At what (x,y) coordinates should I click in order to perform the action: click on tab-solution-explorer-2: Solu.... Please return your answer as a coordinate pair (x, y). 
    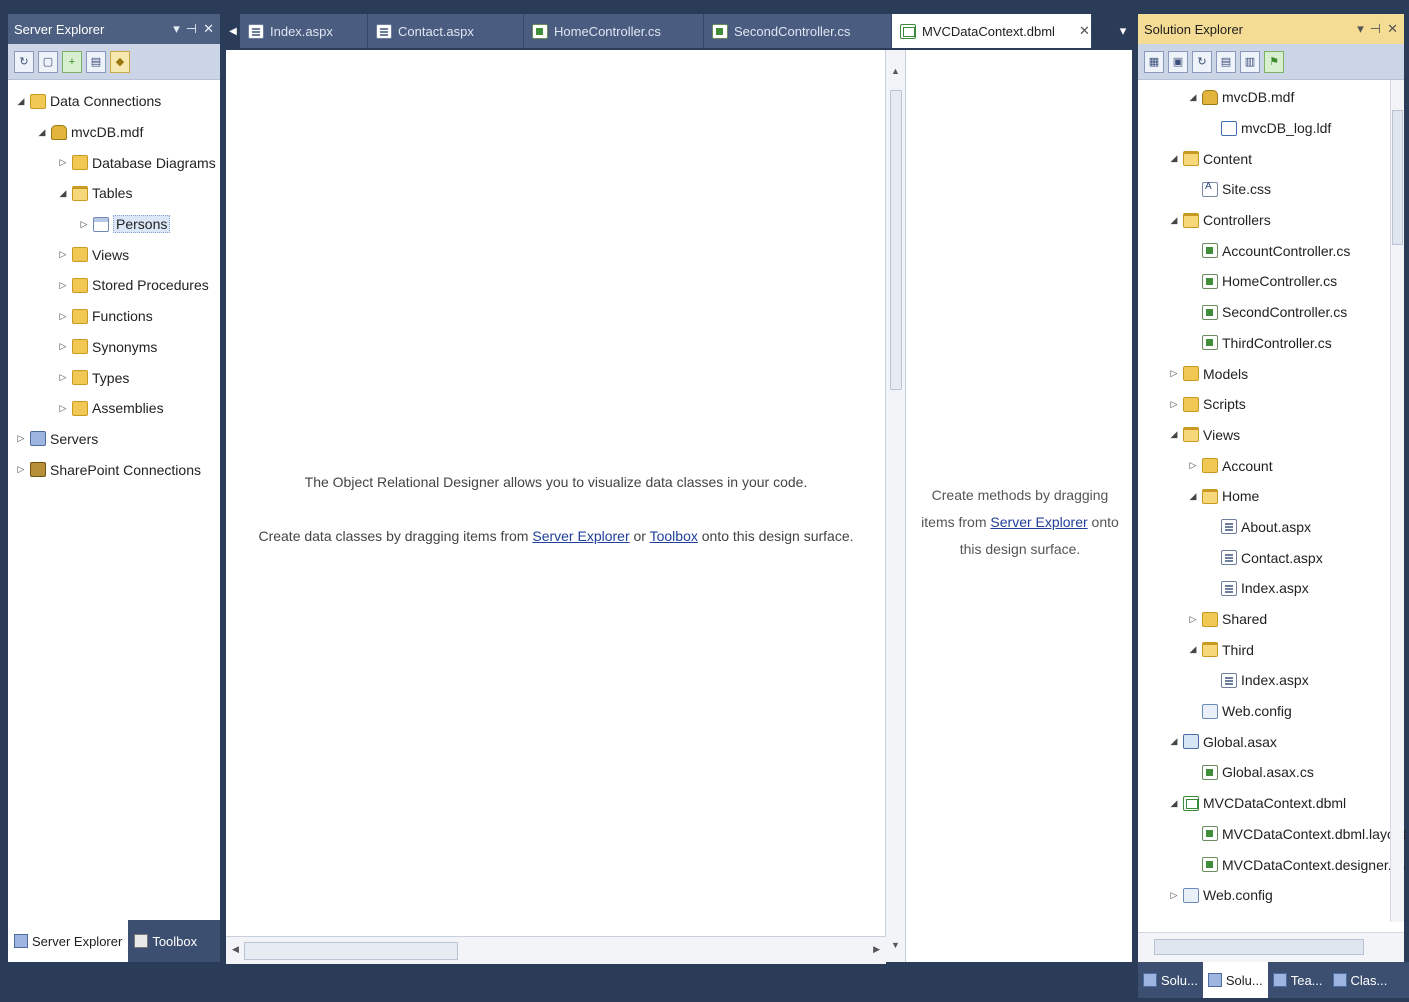
    Looking at the image, I should click on (1235, 980).